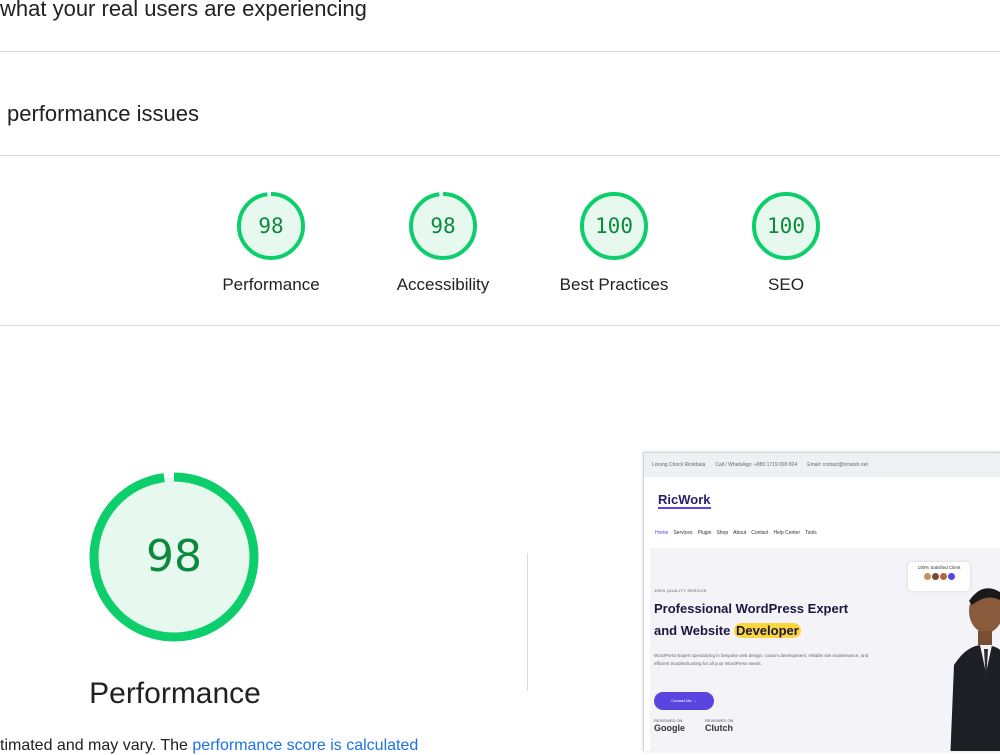 Image resolution: width=1000 pixels, height=755 pixels. I want to click on thumb-nav-item: Shop, so click(722, 533).